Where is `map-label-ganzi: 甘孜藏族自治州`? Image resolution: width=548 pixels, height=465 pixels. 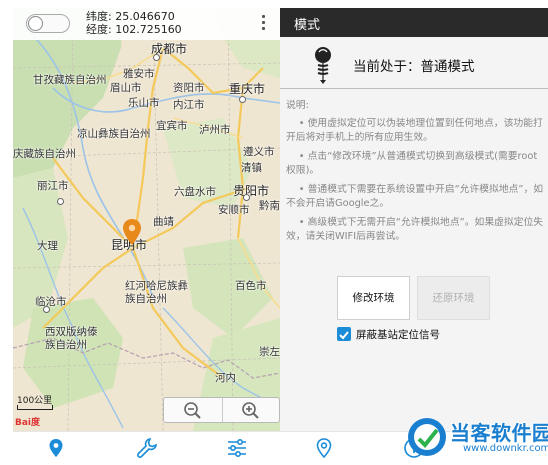 map-label-ganzi: 甘孜藏族自治州 is located at coordinates (70, 80).